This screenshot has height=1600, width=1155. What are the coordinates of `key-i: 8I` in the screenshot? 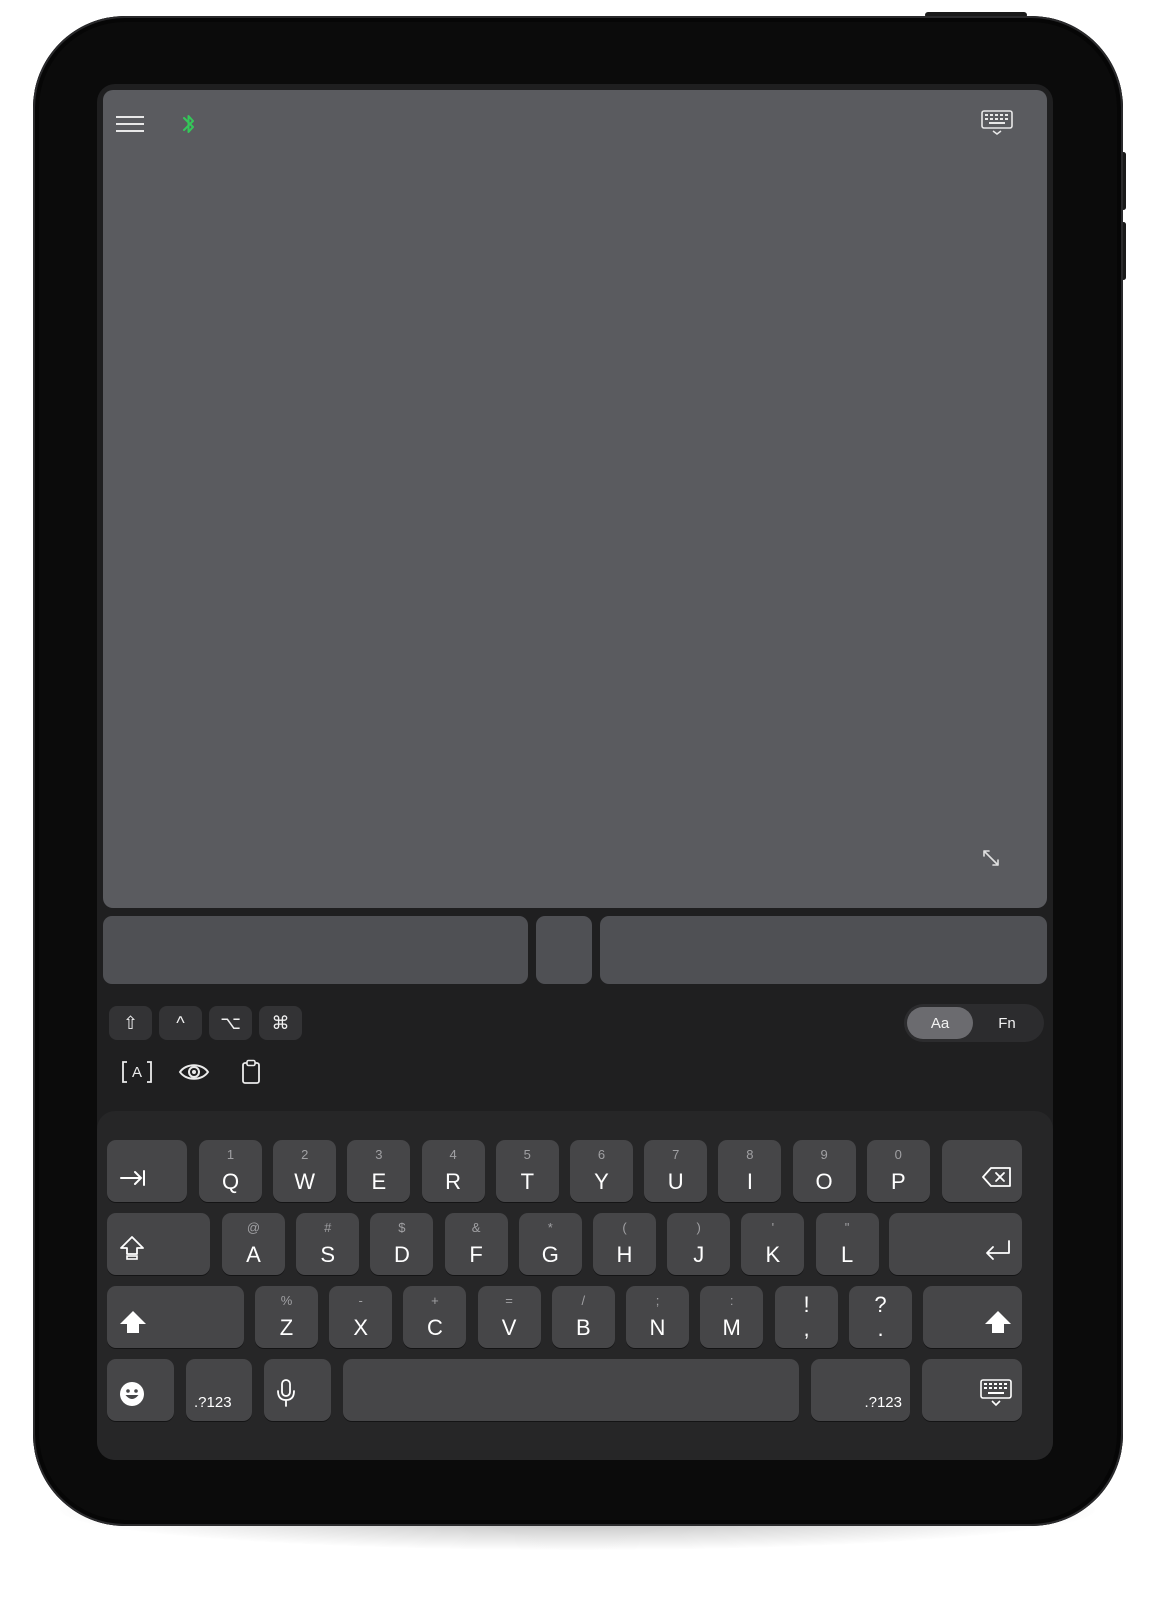 It's located at (750, 1171).